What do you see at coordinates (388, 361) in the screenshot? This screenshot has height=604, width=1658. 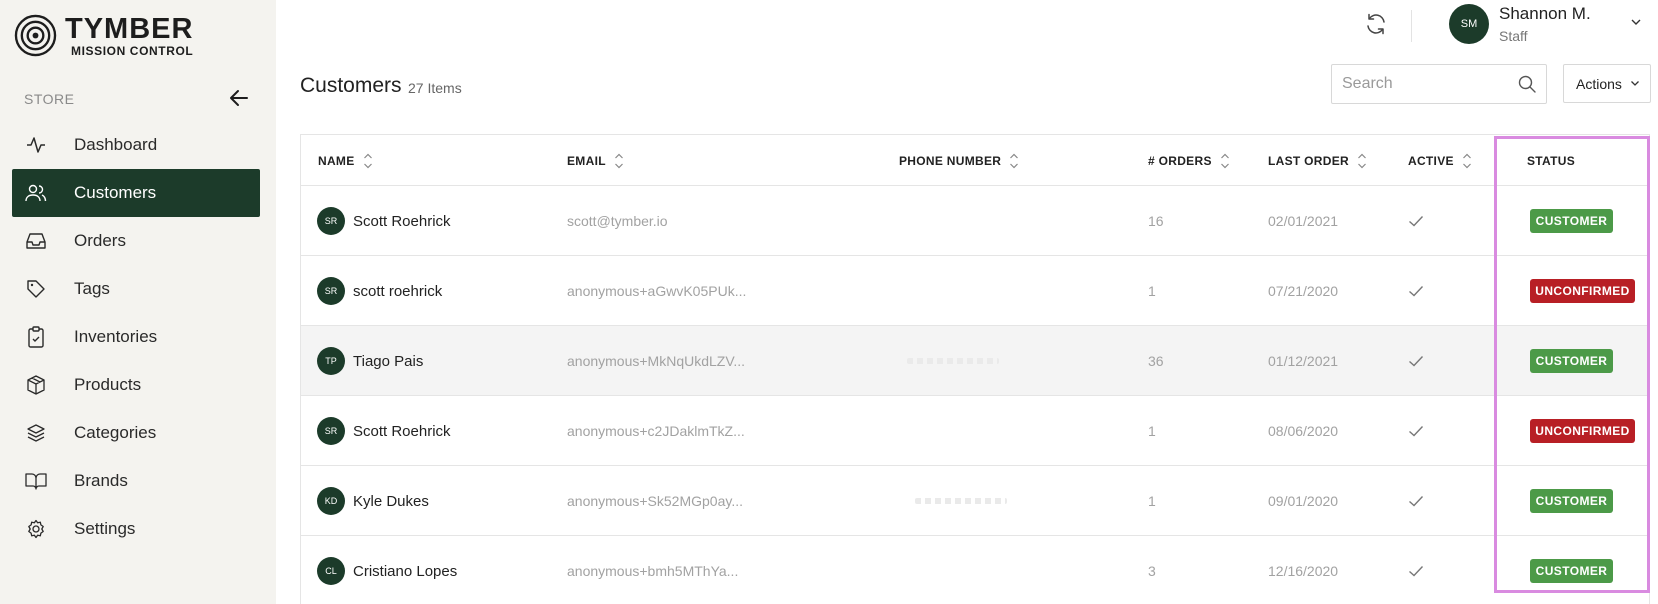 I see `customer-name: Tiago Pais` at bounding box center [388, 361].